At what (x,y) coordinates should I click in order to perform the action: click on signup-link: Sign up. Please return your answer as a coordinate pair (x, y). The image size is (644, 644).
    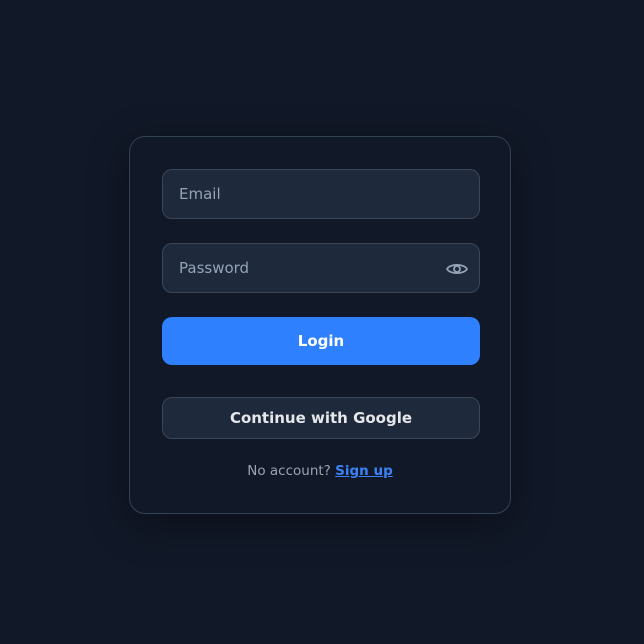
    Looking at the image, I should click on (364, 471).